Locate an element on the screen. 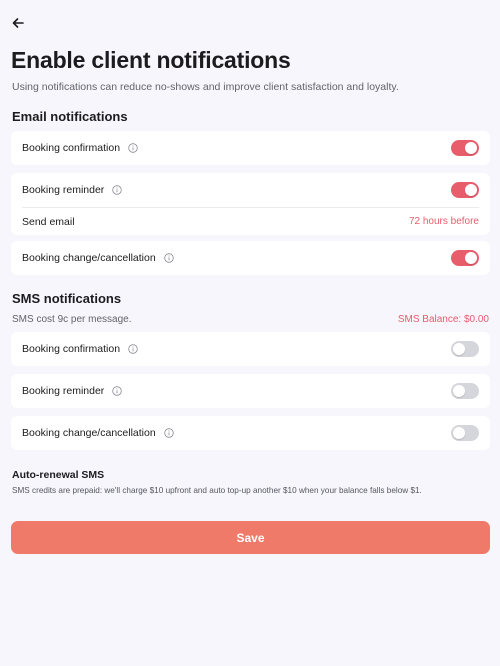 Image resolution: width=500 pixels, height=666 pixels. email-confirmation-label: Booking confirmation is located at coordinates (71, 148).